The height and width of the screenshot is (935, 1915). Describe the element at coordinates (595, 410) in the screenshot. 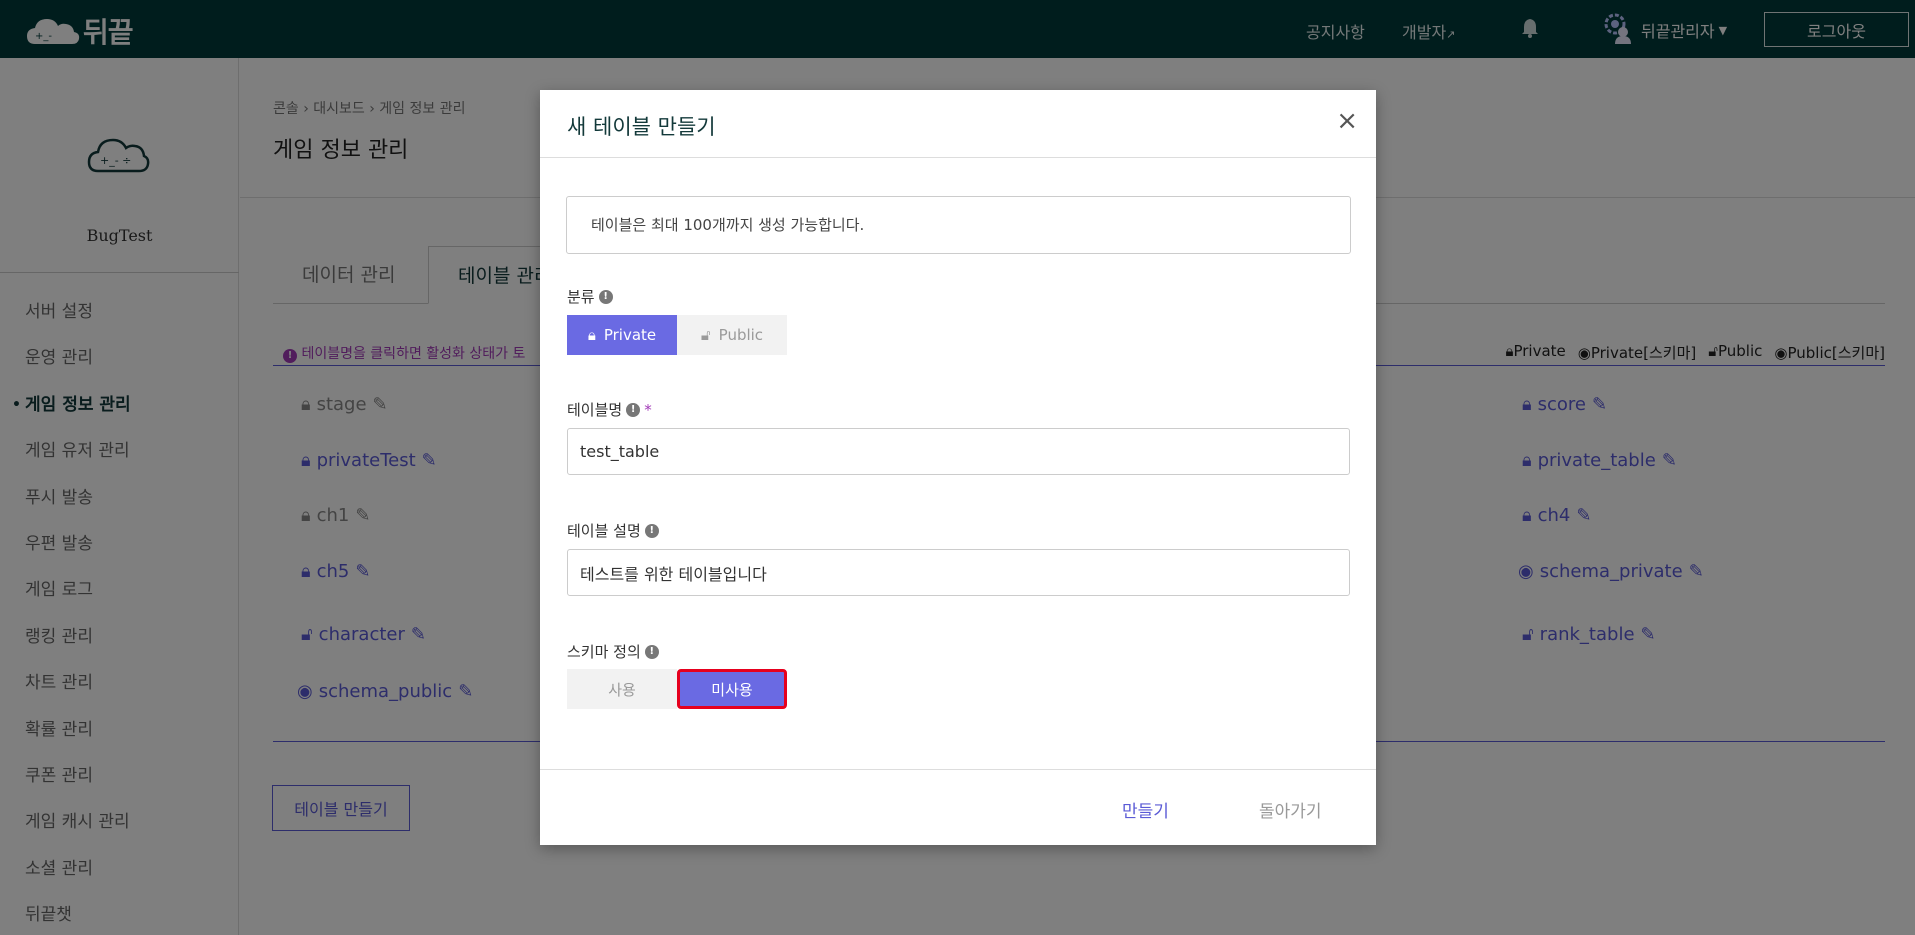

I see `table-name-label-text: 테이블명` at that location.